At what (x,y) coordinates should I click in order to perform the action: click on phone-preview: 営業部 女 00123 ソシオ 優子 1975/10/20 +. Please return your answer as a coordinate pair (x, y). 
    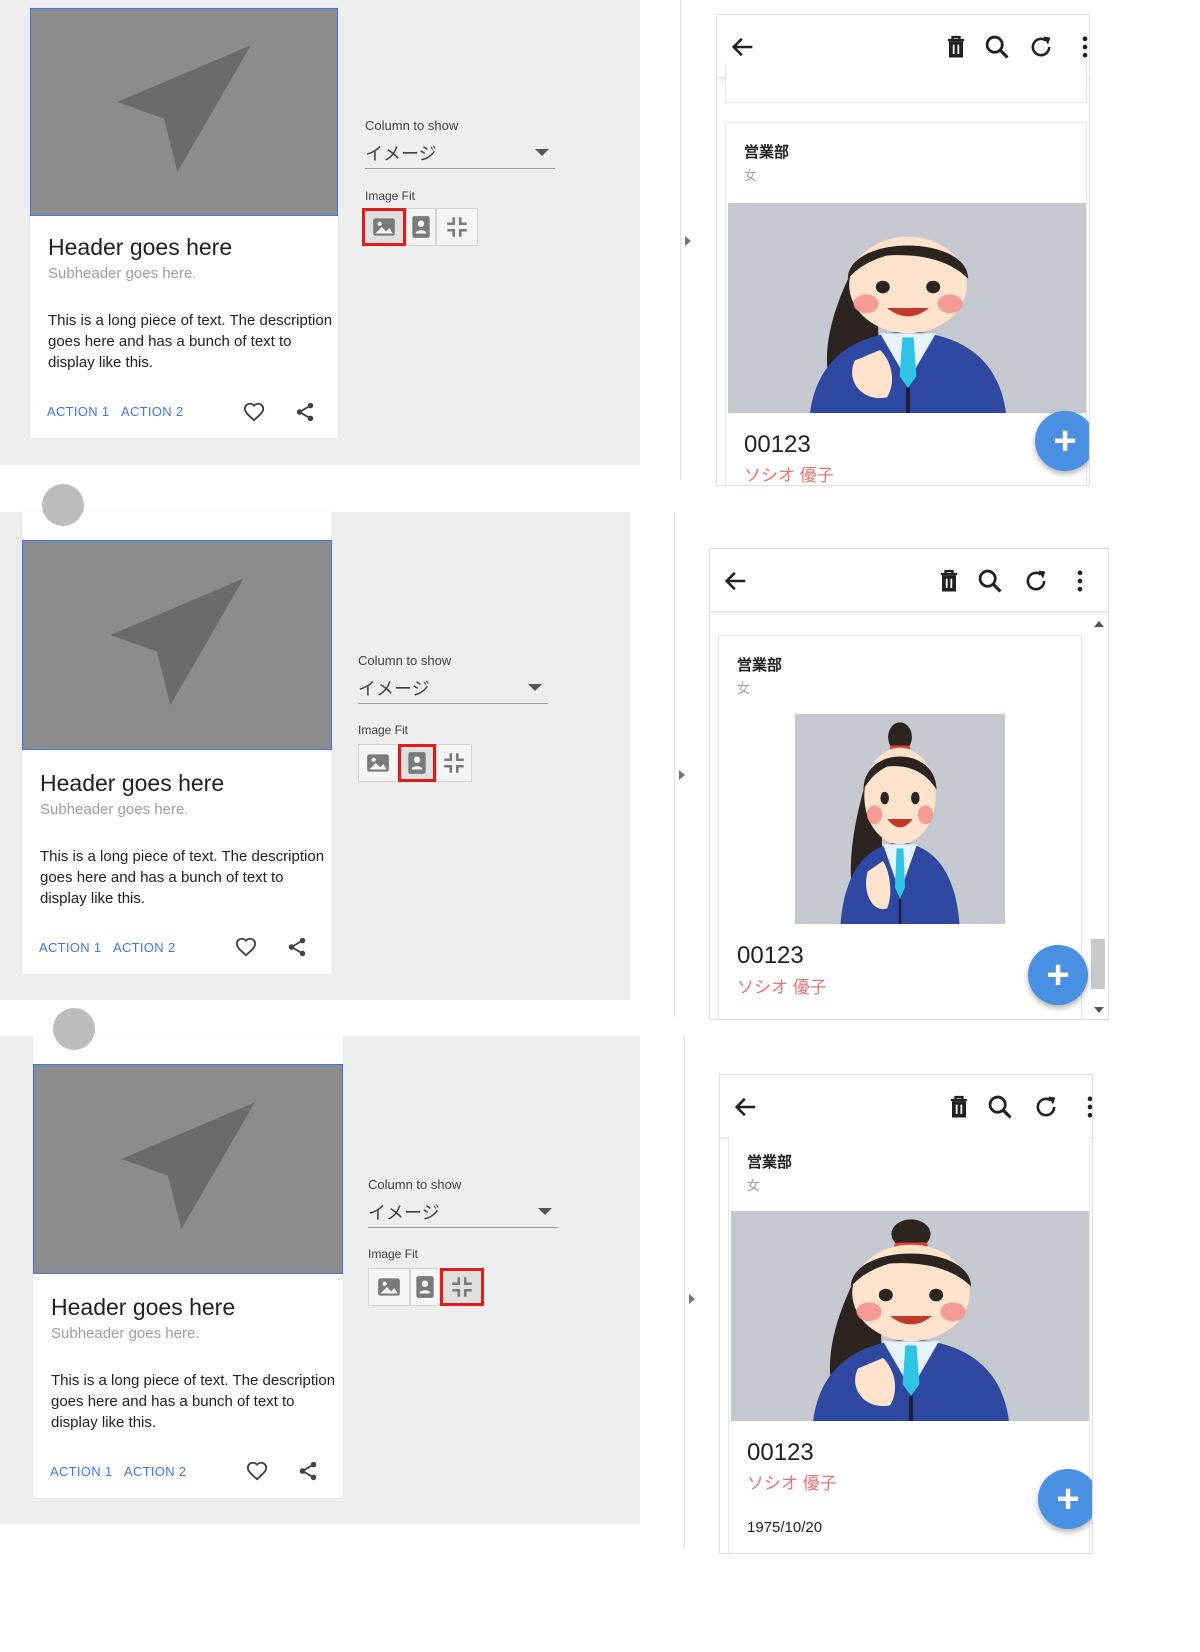
    Looking at the image, I should click on (906, 1314).